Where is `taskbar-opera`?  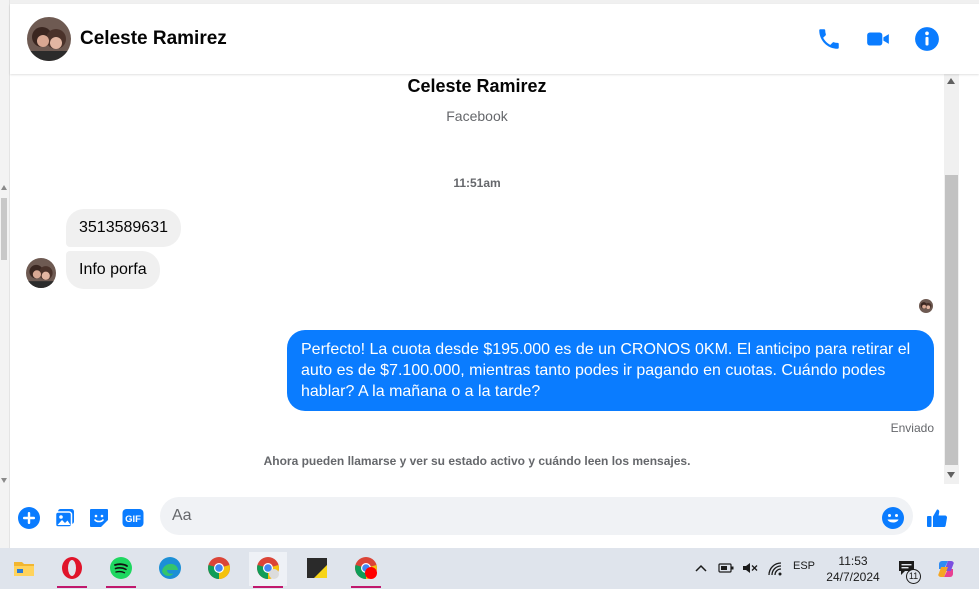
taskbar-opera is located at coordinates (72, 570).